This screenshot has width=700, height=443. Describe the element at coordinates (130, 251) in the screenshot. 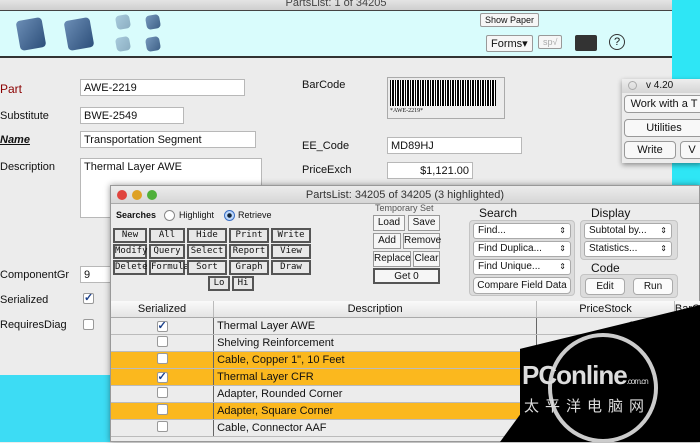

I see `cmd-button-modify: Modify` at that location.